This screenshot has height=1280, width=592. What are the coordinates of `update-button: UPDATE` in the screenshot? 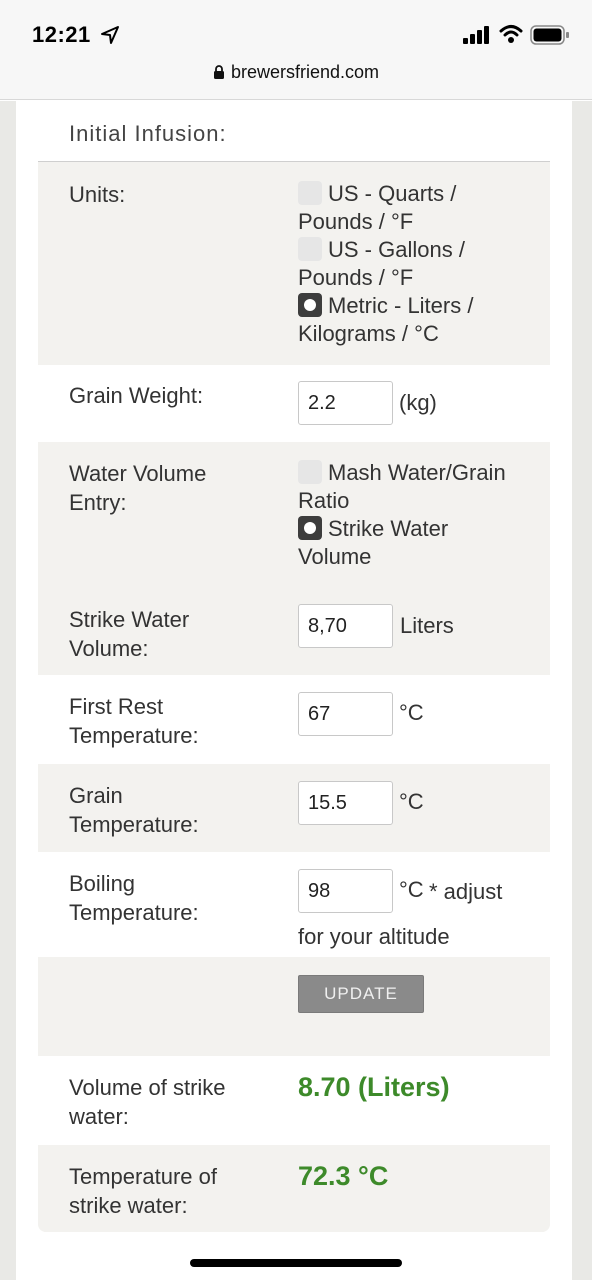 It's located at (361, 994).